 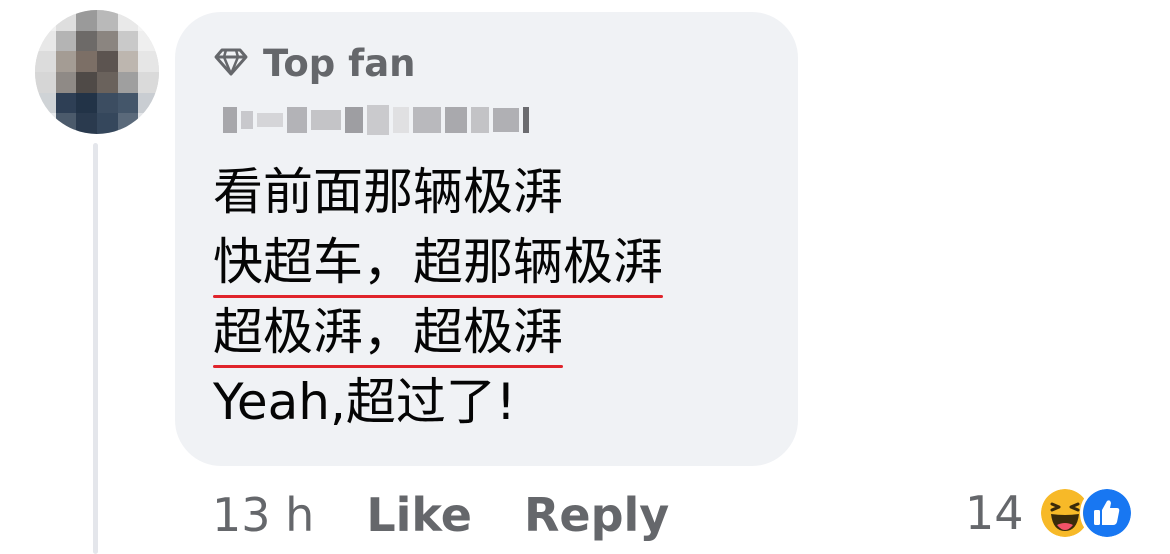 What do you see at coordinates (438, 262) in the screenshot?
I see `comment-line-text: 快超车，超那辆极湃` at bounding box center [438, 262].